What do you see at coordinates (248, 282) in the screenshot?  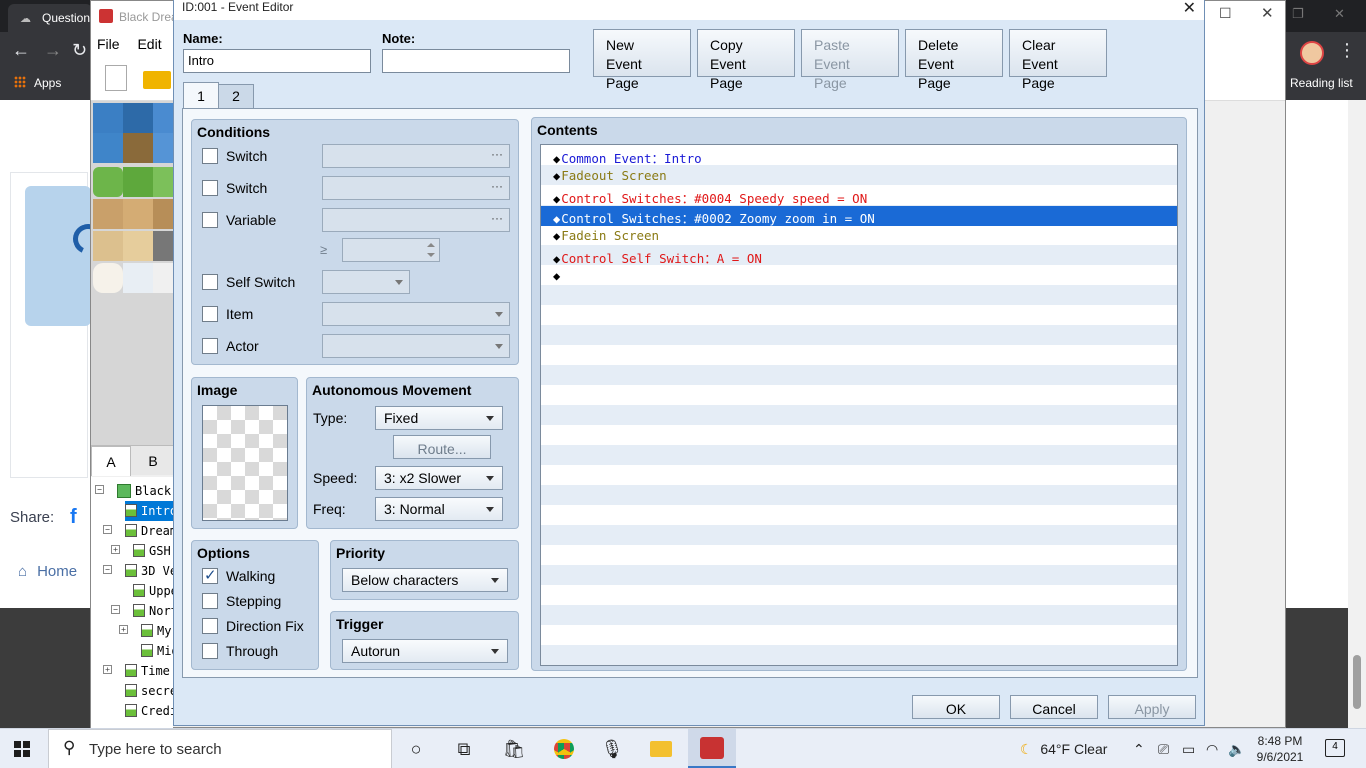 I see `self-switch-checkbox-row: Self Switch` at bounding box center [248, 282].